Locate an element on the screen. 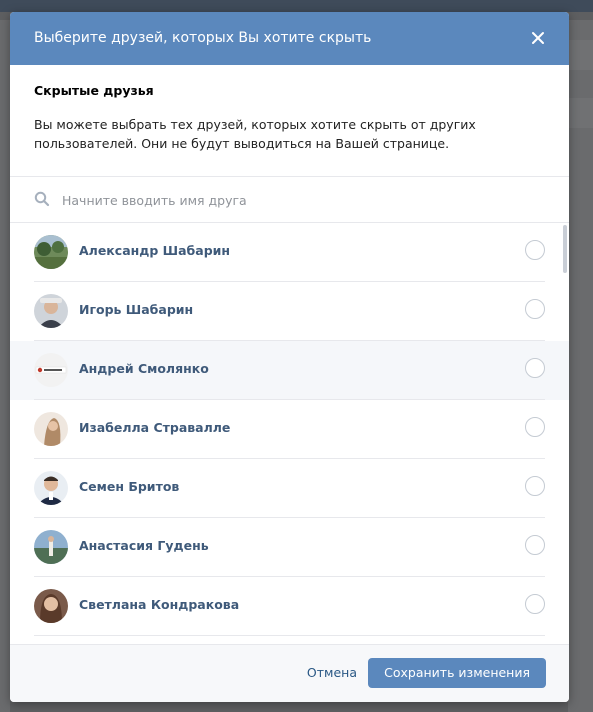 Image resolution: width=593 pixels, height=712 pixels. friend-name: Андрей Смолянко is located at coordinates (144, 369).